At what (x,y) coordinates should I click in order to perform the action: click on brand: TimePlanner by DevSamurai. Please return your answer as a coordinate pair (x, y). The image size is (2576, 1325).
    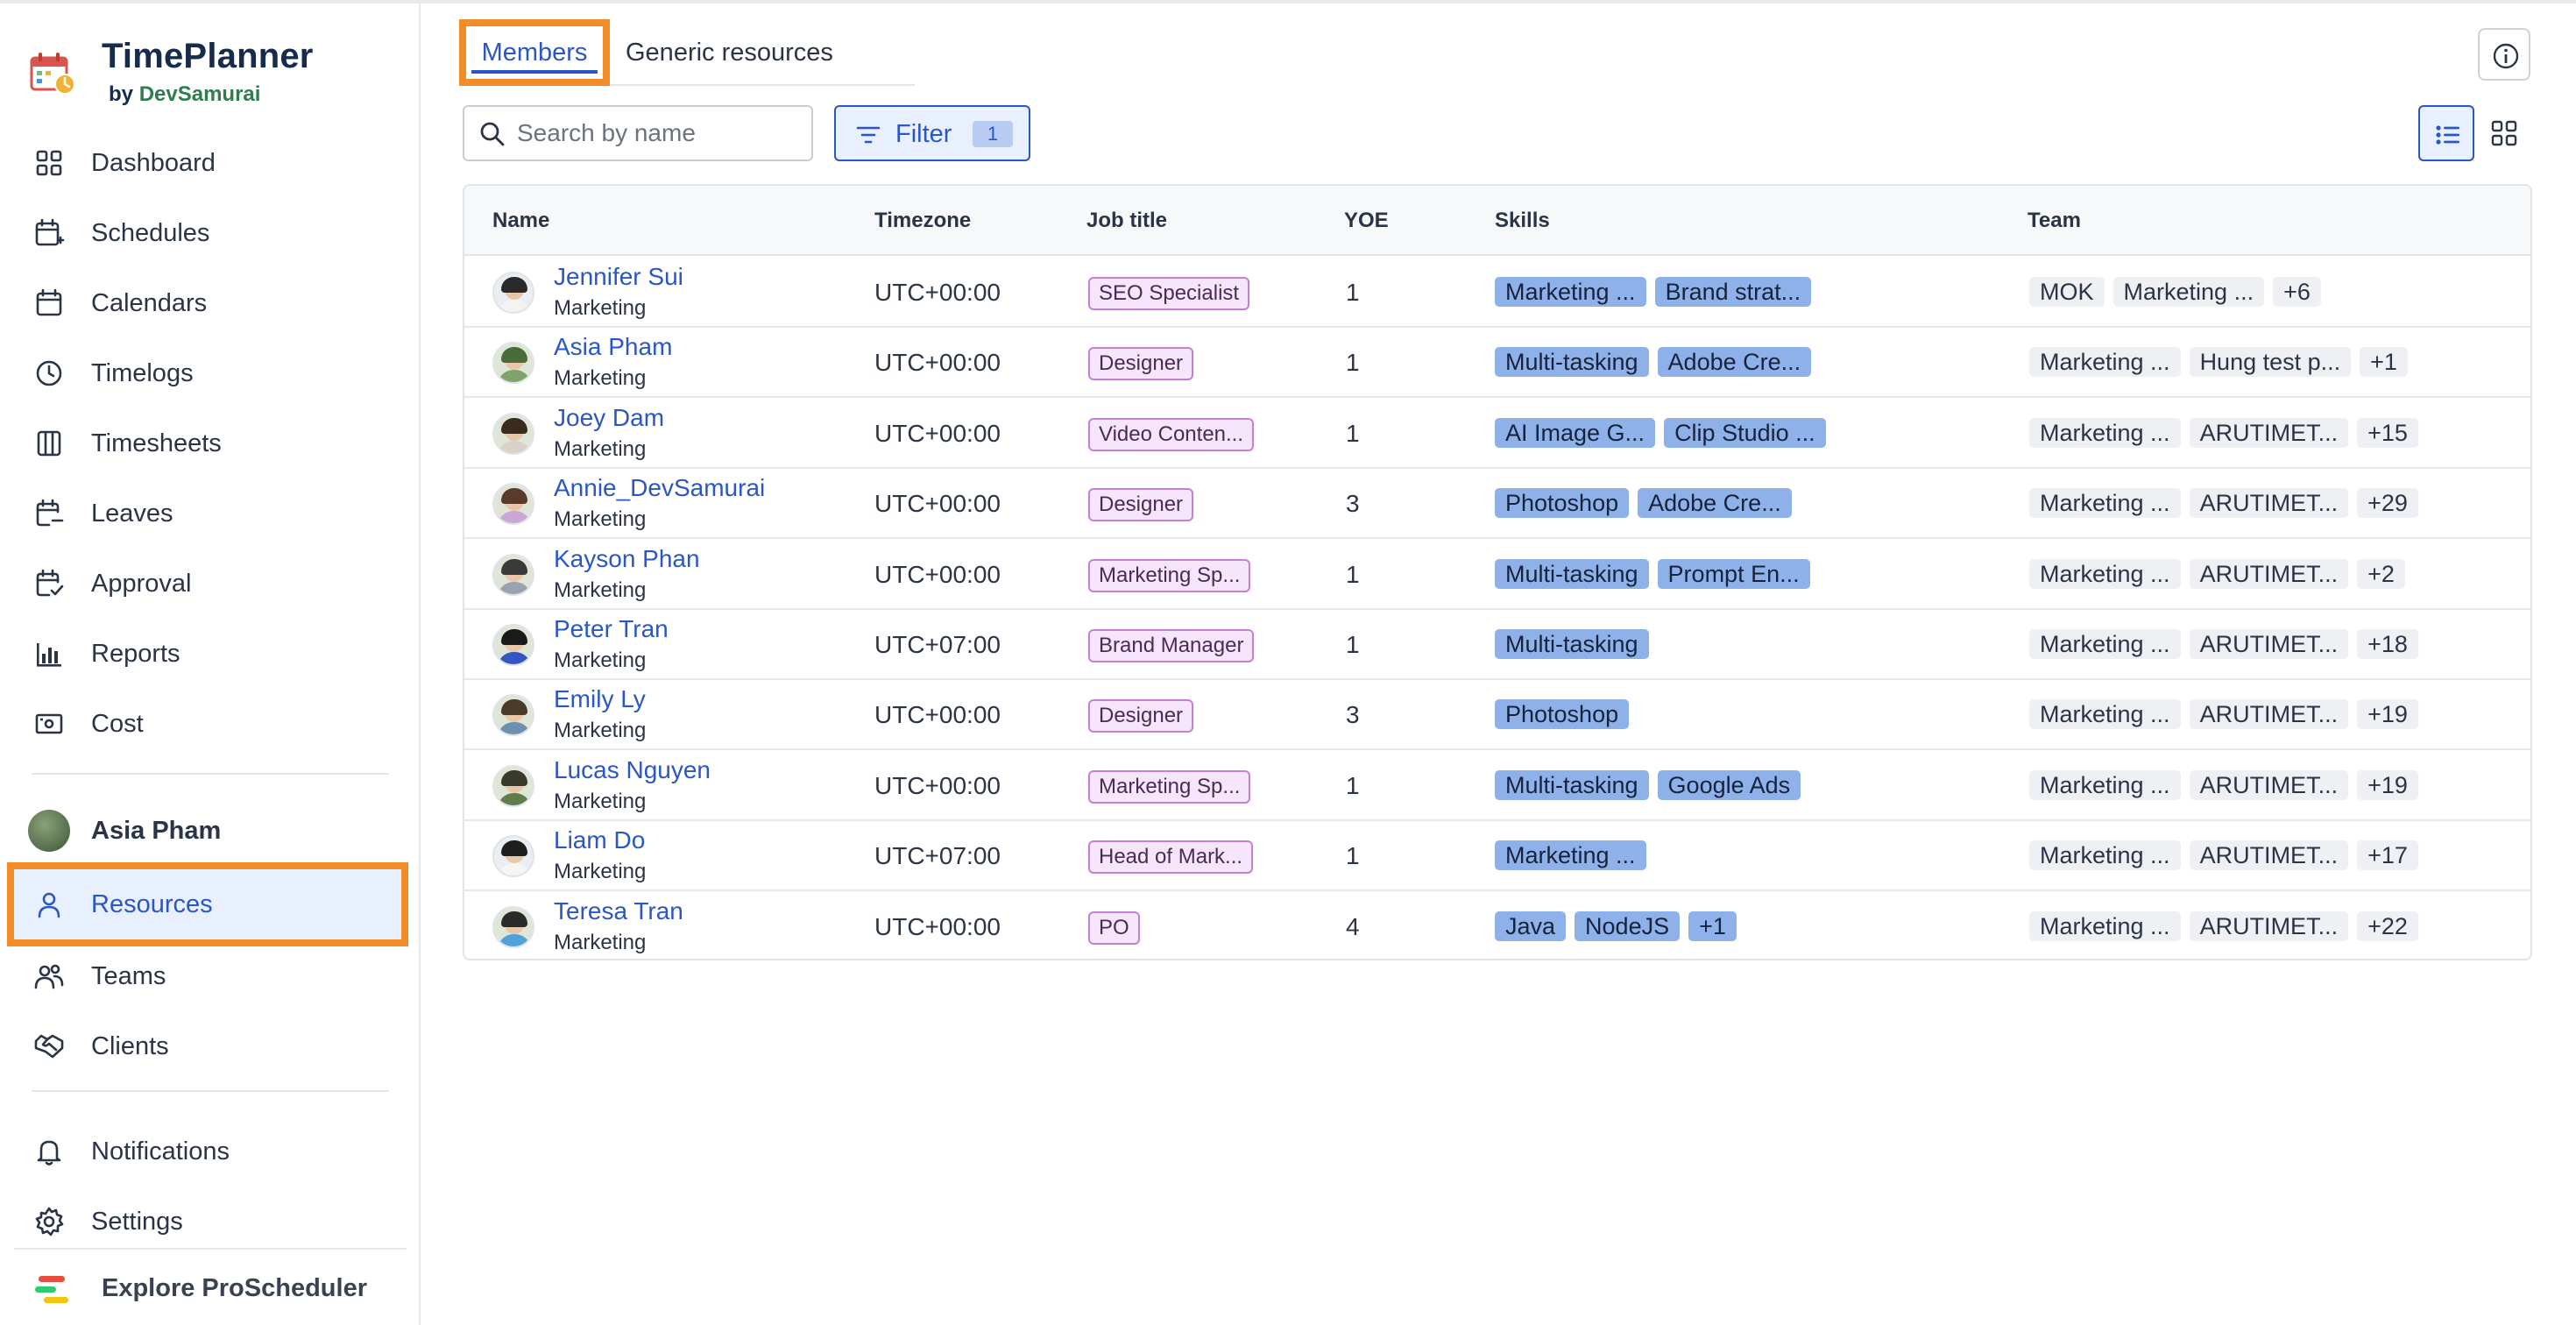
    Looking at the image, I should click on (222, 73).